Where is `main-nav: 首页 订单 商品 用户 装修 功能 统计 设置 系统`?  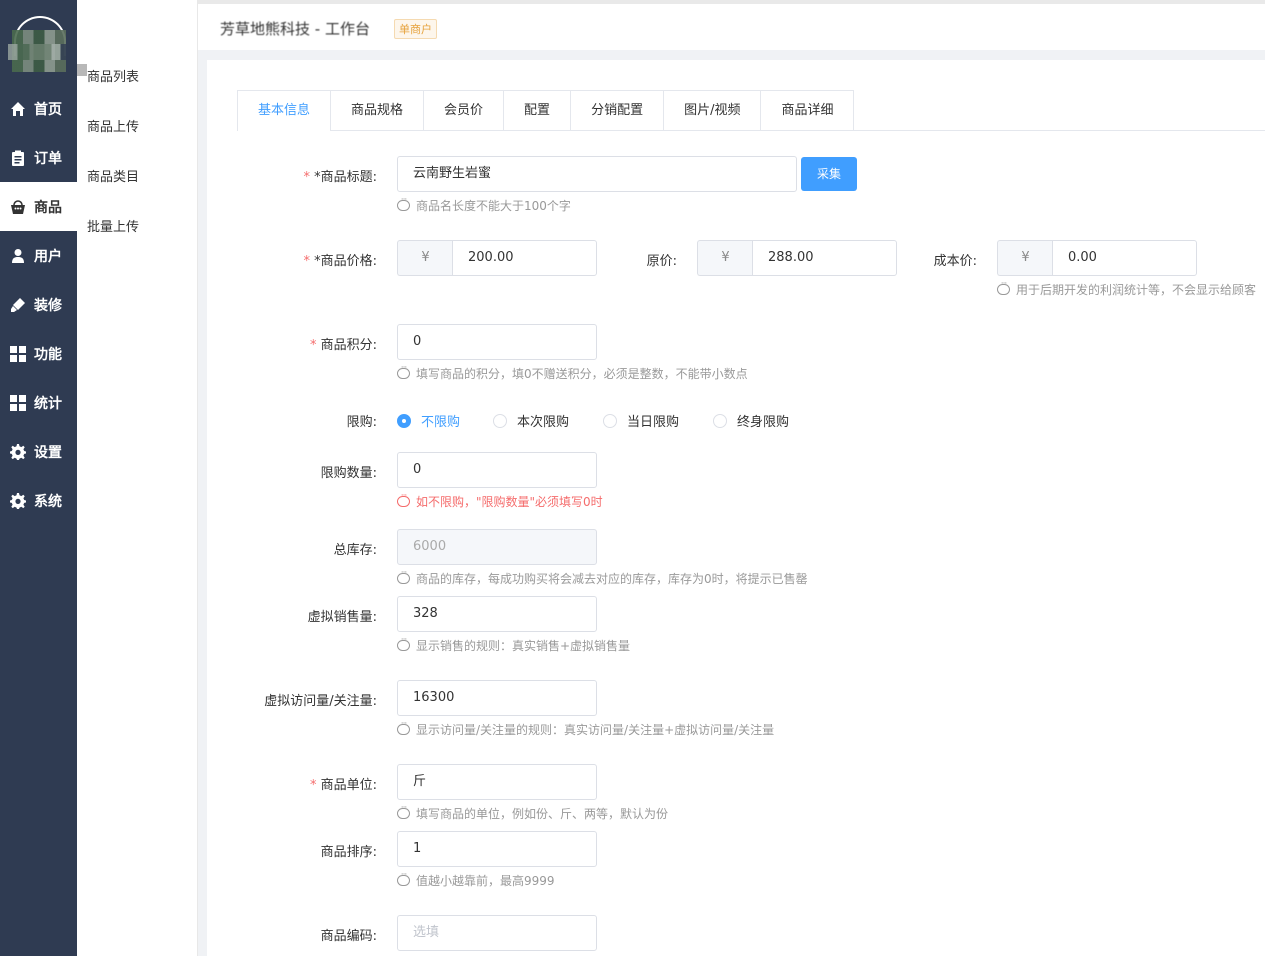 main-nav: 首页 订单 商品 用户 装修 功能 统计 设置 系统 is located at coordinates (38, 478).